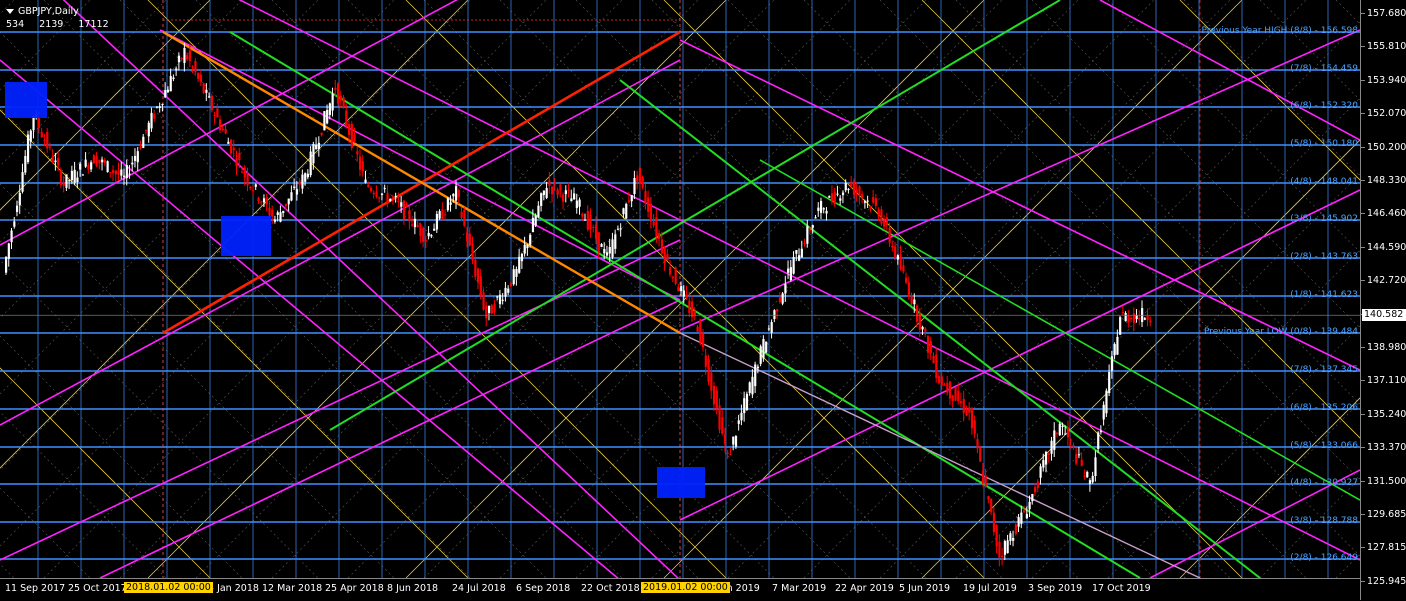 The height and width of the screenshot is (601, 1406). What do you see at coordinates (1324, 106) in the screenshot?
I see `gann-level-label: (6/8) - 152.320` at bounding box center [1324, 106].